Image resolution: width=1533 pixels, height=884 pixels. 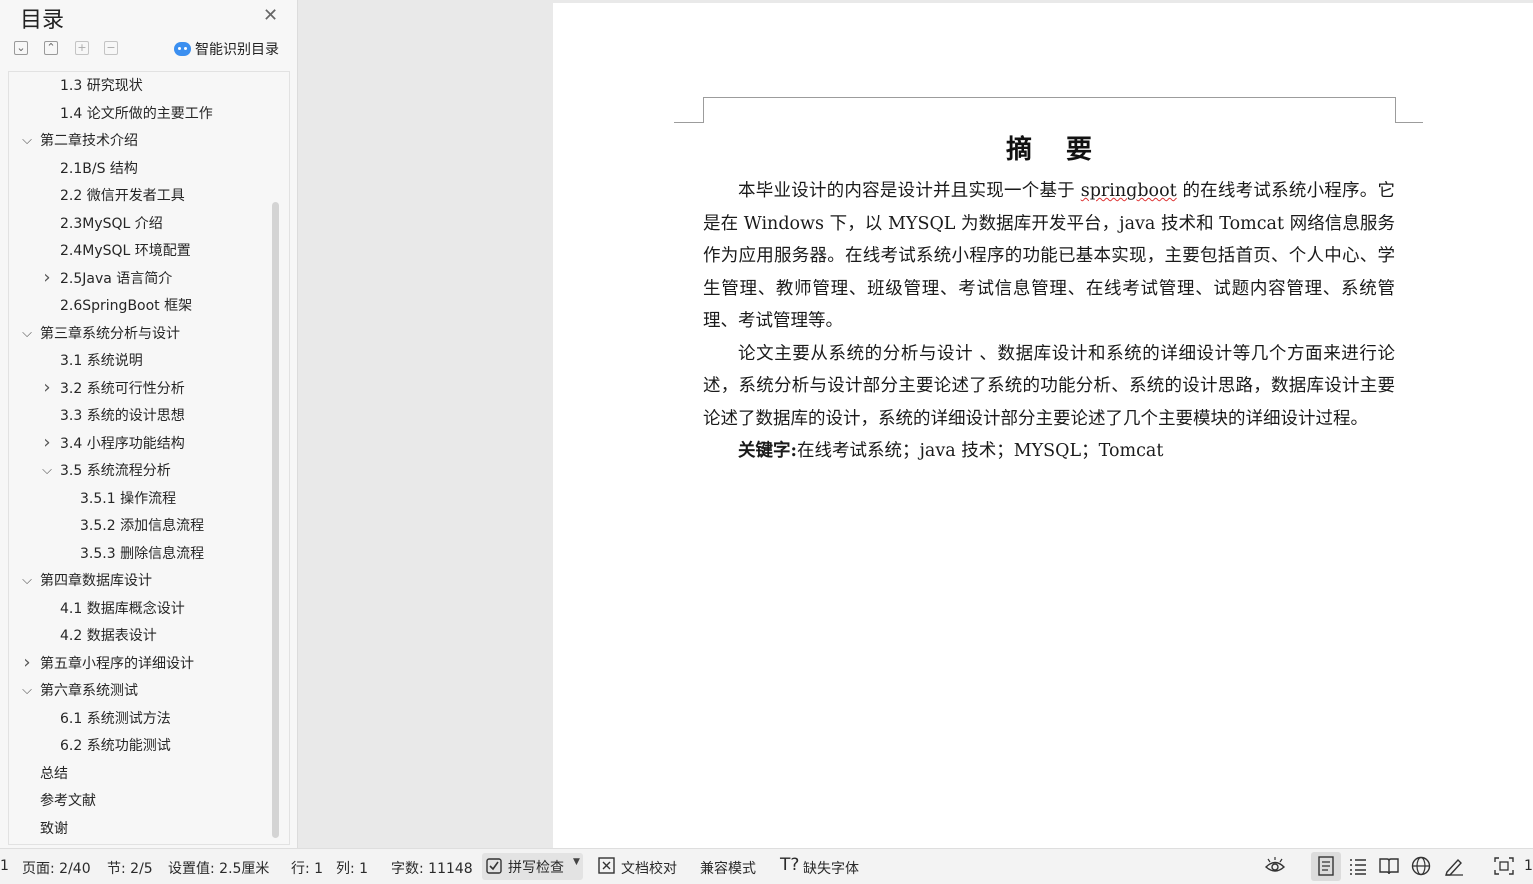 I want to click on spellcheck-icon, so click(x=494, y=866).